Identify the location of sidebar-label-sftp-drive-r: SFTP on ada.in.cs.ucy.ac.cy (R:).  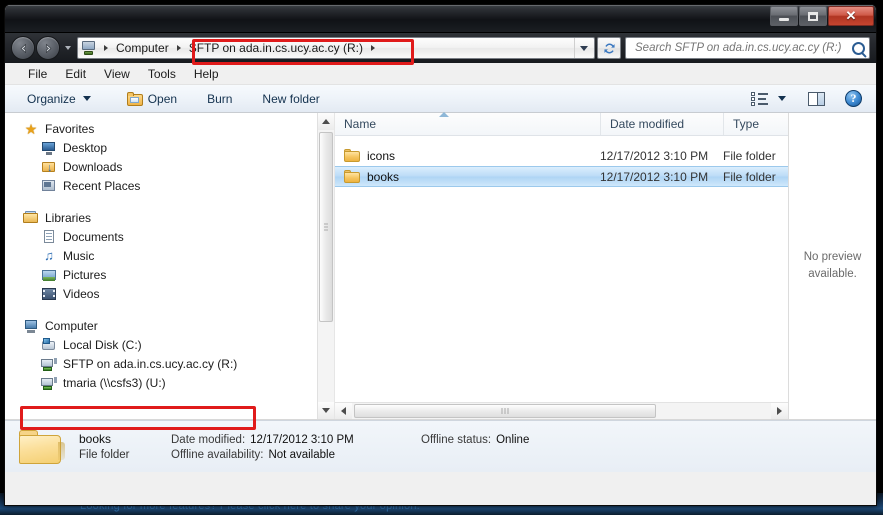
(150, 363).